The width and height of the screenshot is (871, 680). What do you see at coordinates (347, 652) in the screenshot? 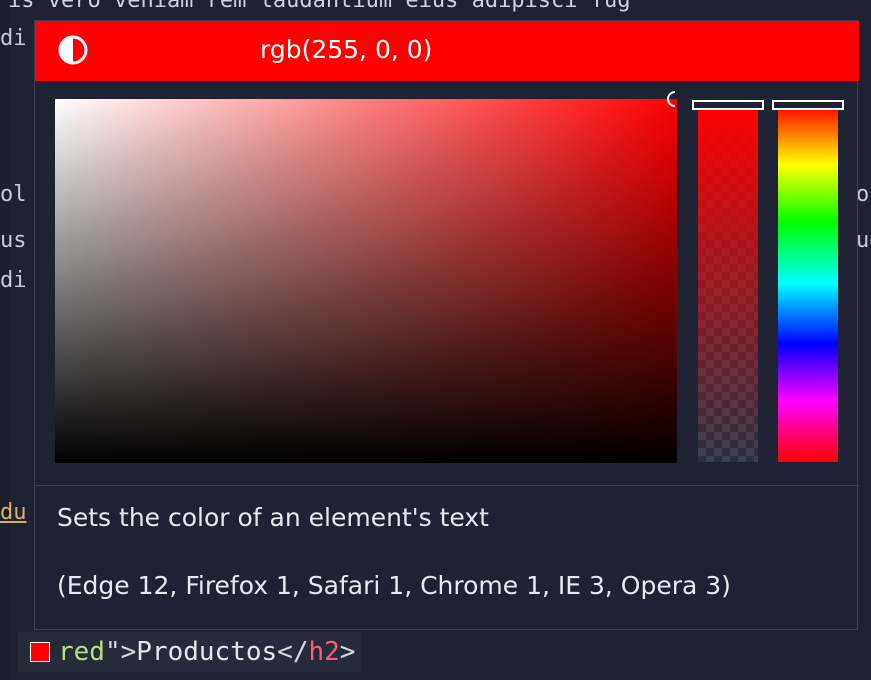
I see `tag-close-token: >` at bounding box center [347, 652].